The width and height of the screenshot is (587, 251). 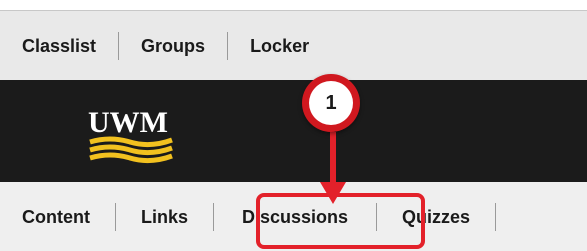 I want to click on nav-item-groups: Groups, so click(x=173, y=46).